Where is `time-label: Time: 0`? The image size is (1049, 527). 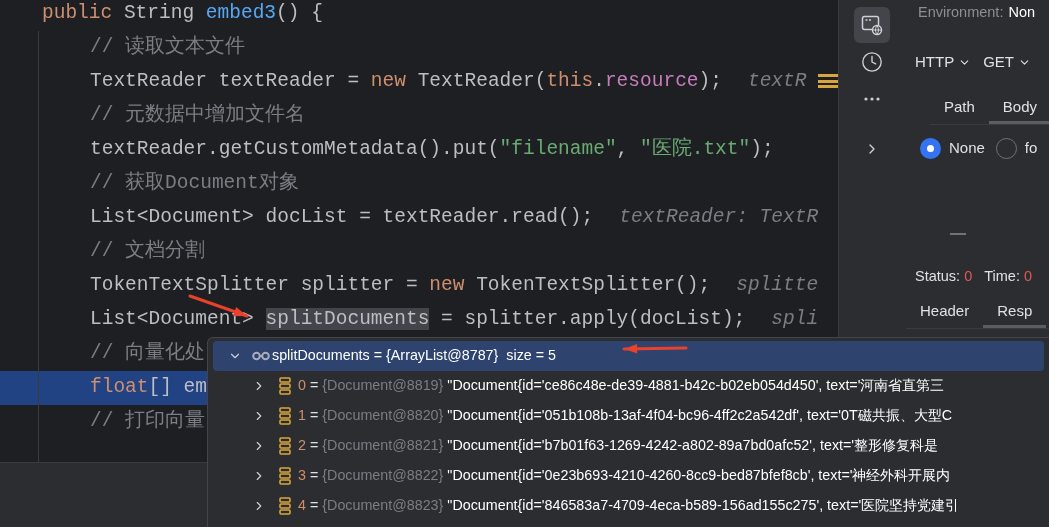
time-label: Time: 0 is located at coordinates (1008, 277).